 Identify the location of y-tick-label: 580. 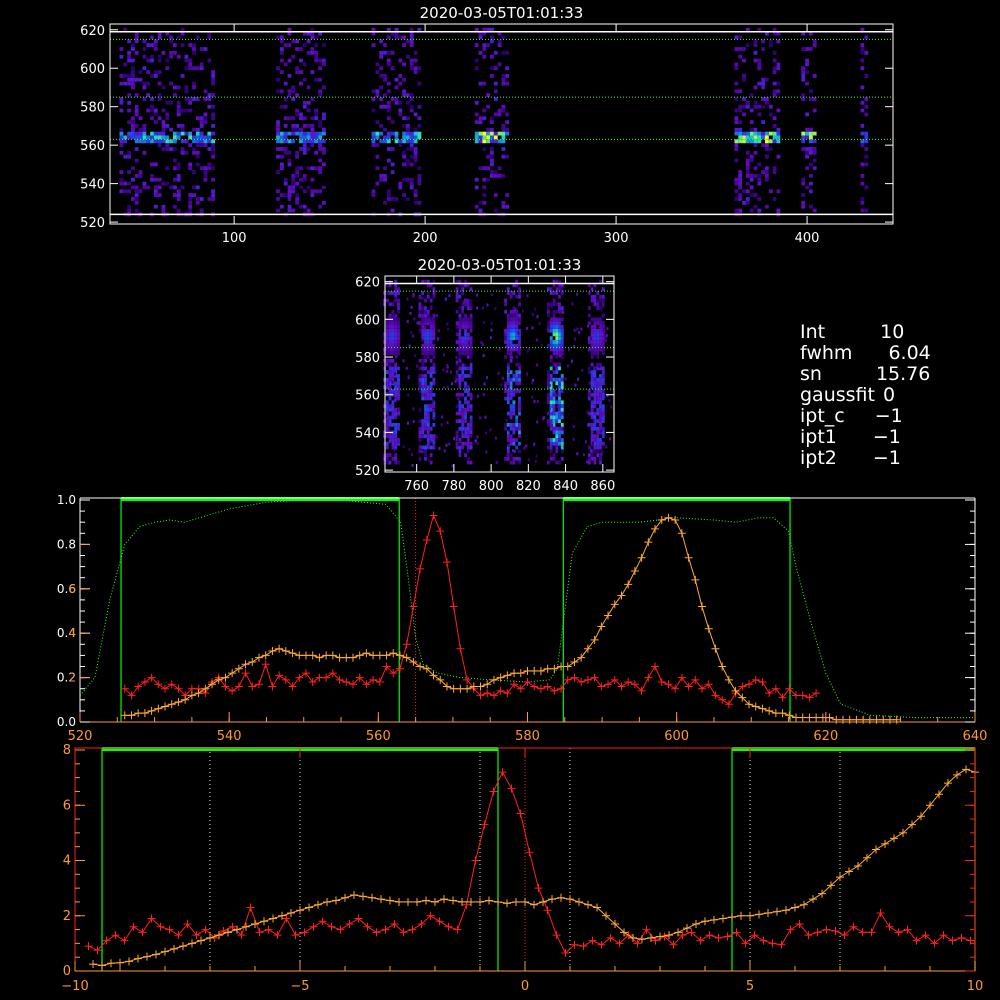
(92, 108).